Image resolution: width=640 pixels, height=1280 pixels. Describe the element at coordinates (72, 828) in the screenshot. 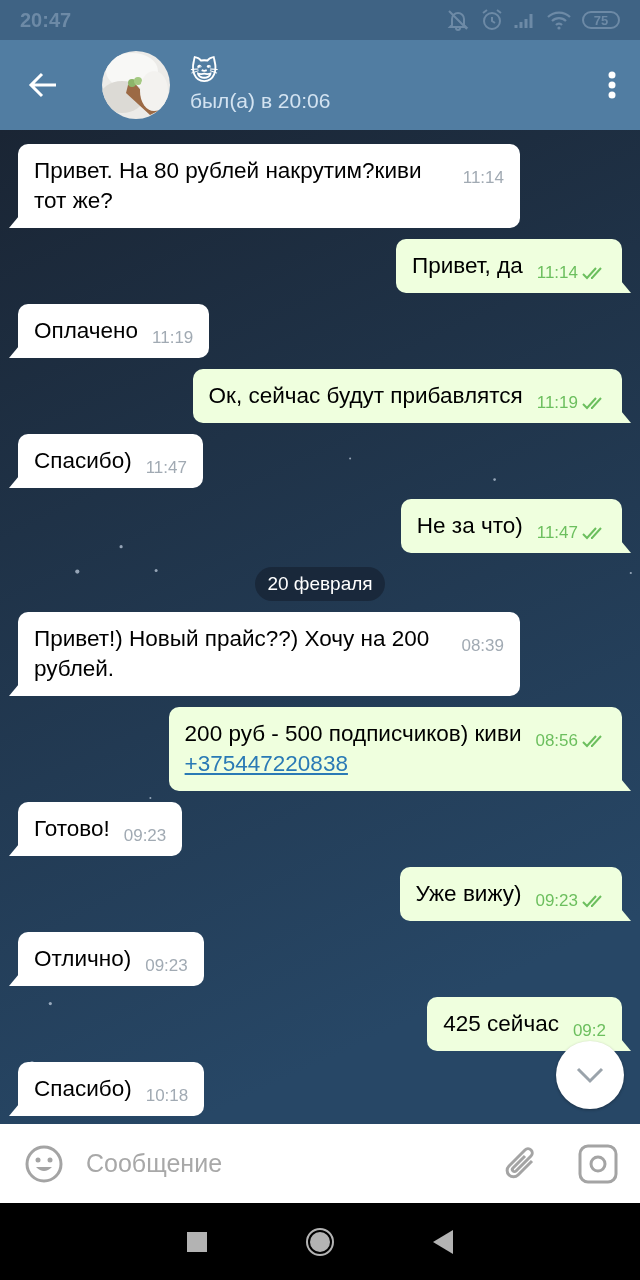

I see `message-text: Готово!` at that location.